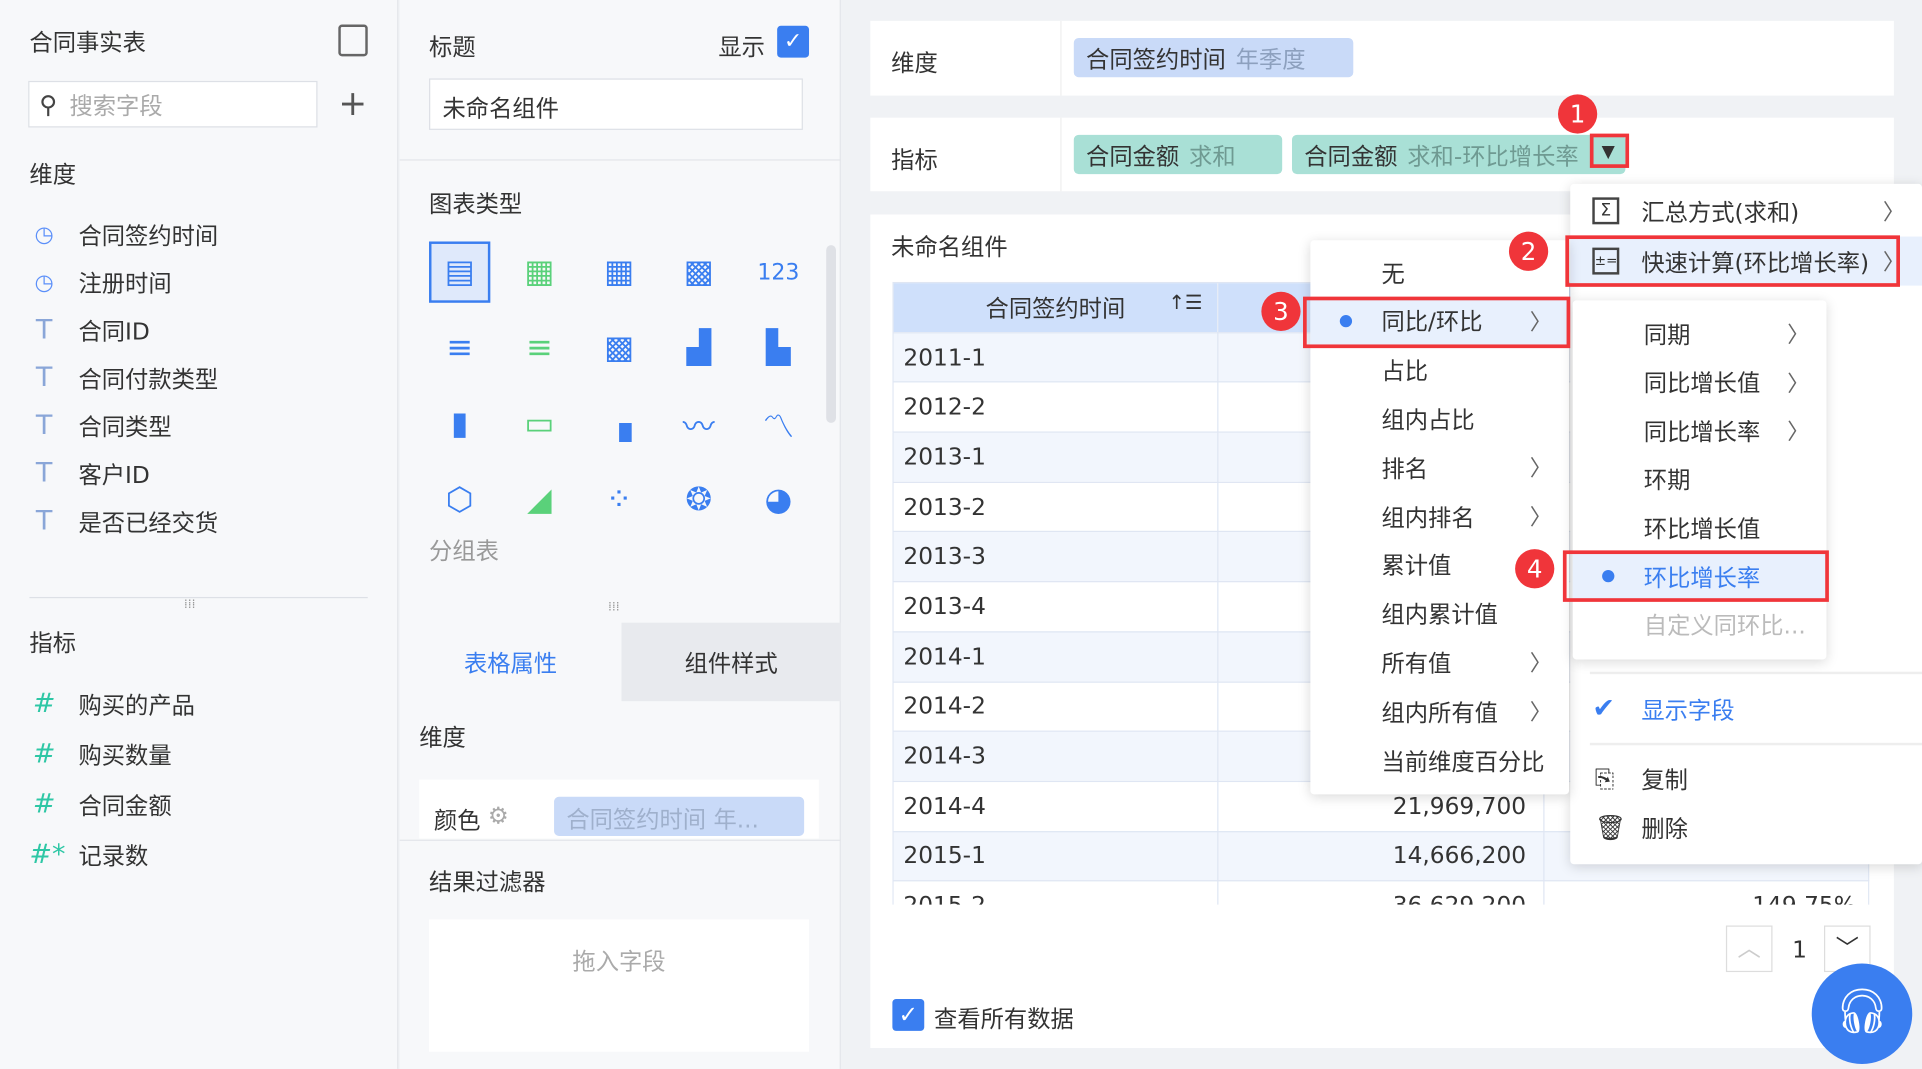  What do you see at coordinates (136, 706) in the screenshot?
I see `field-label: 购买的产品` at bounding box center [136, 706].